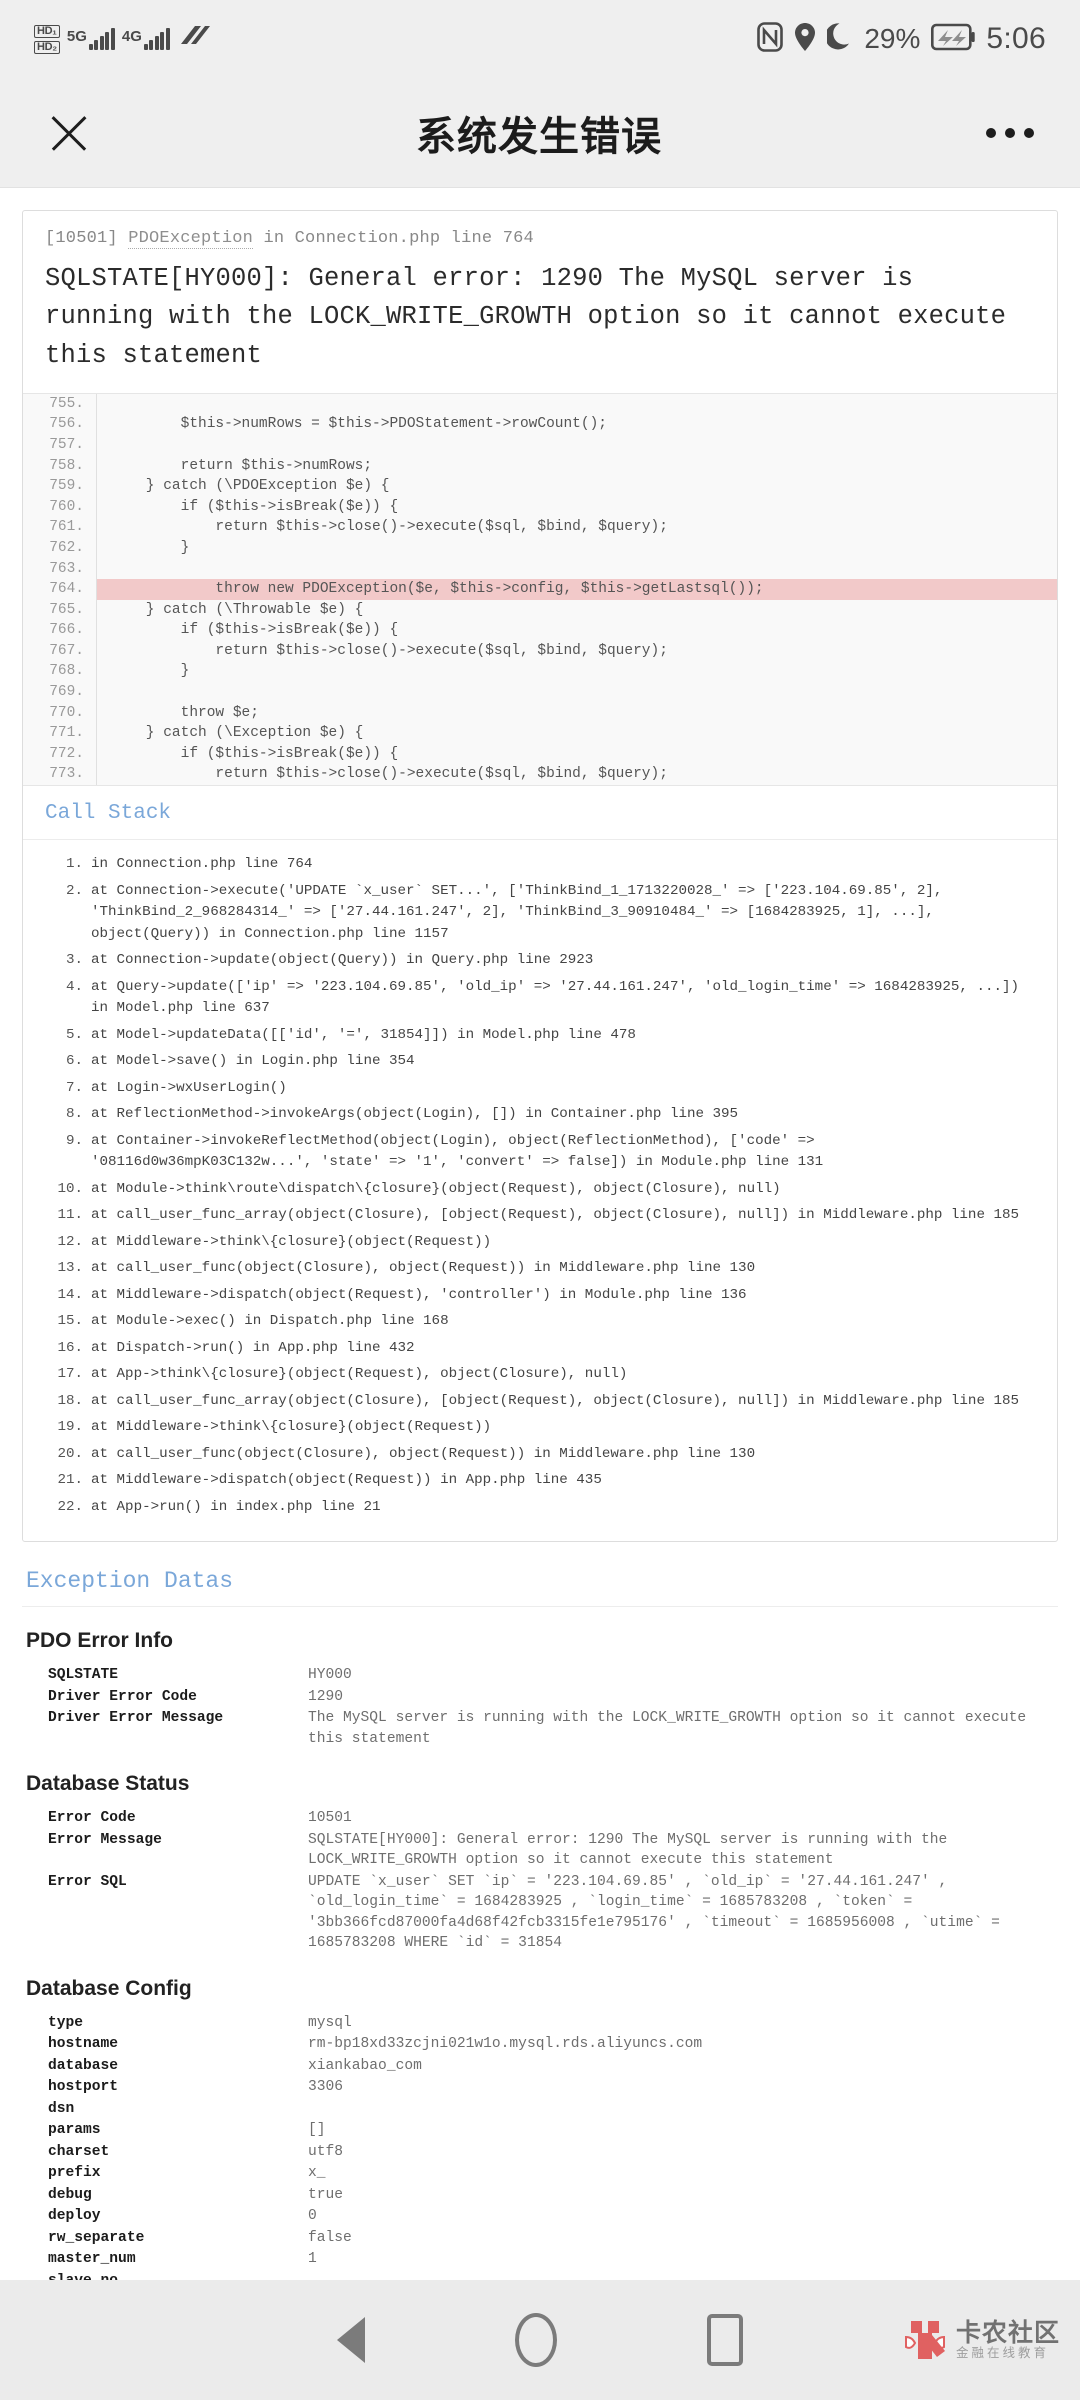  Describe the element at coordinates (540, 672) in the screenshot. I see `code-line: 768. }` at that location.